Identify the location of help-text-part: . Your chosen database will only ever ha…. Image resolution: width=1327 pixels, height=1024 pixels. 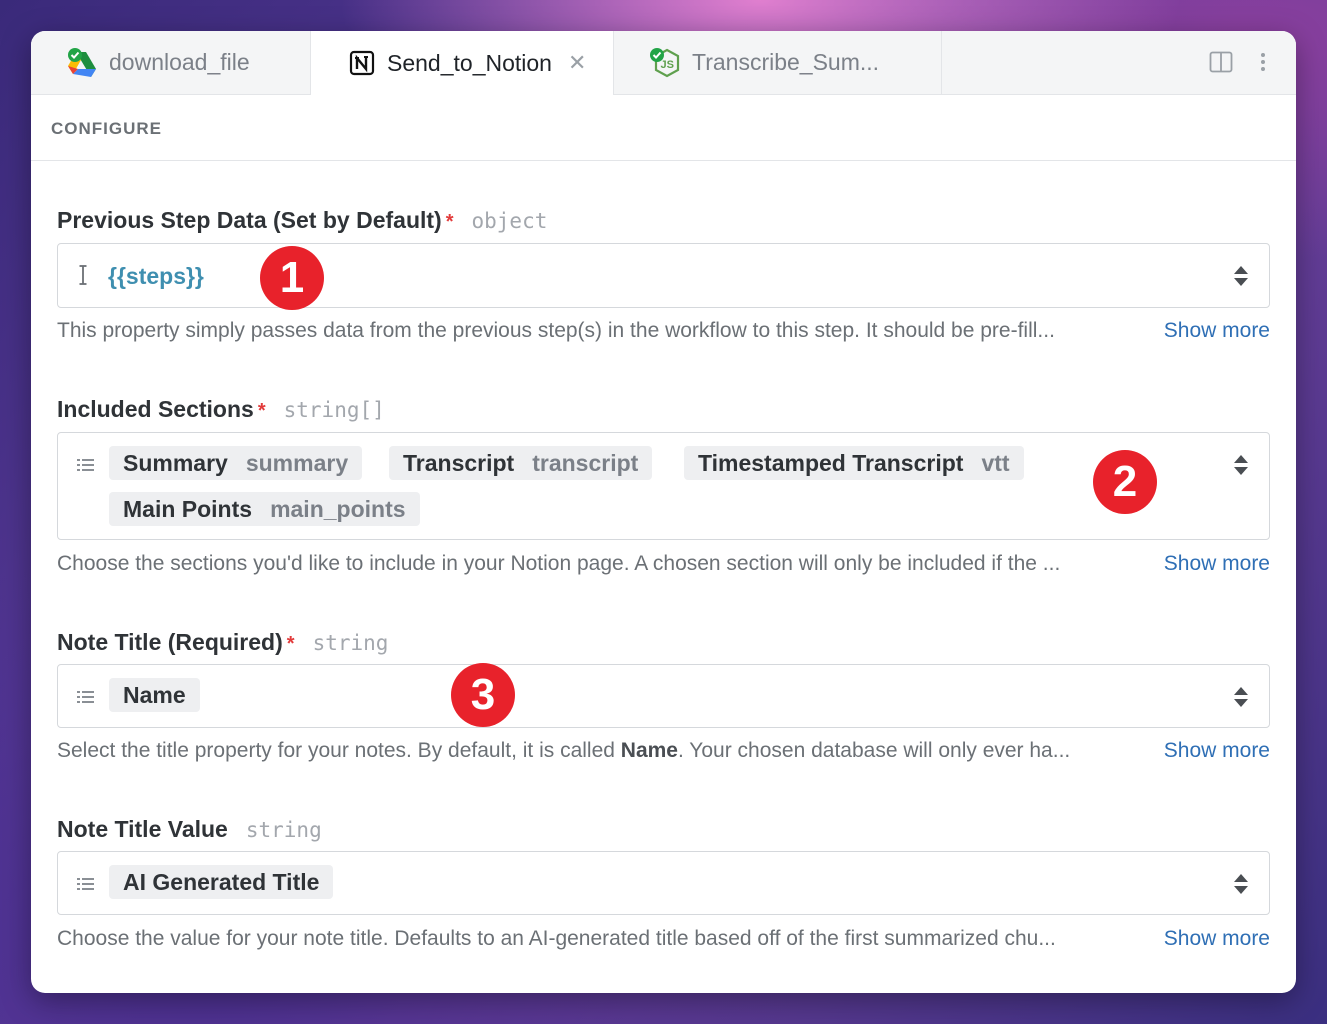
(874, 750).